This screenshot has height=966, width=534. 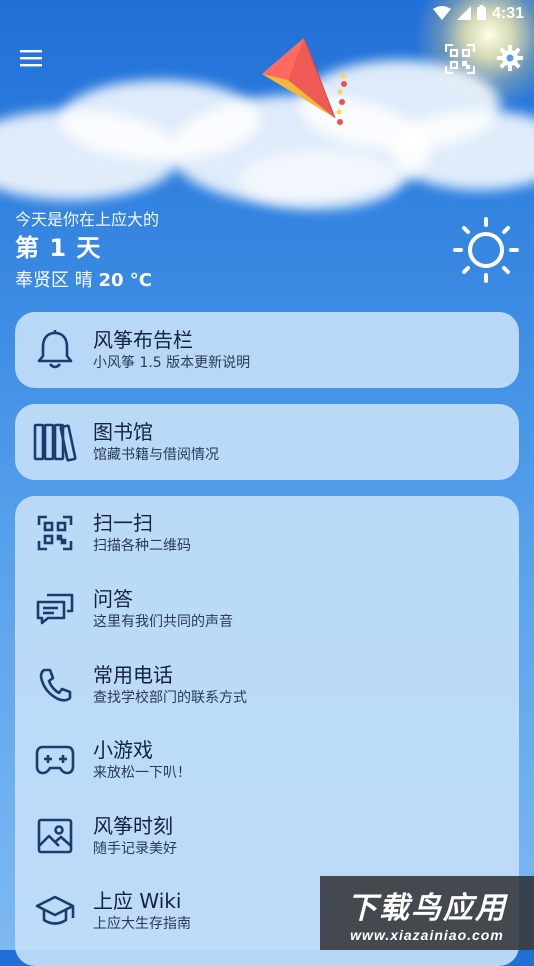 I want to click on phone-subtitle: 查找学校部门的联系方式, so click(x=170, y=698).